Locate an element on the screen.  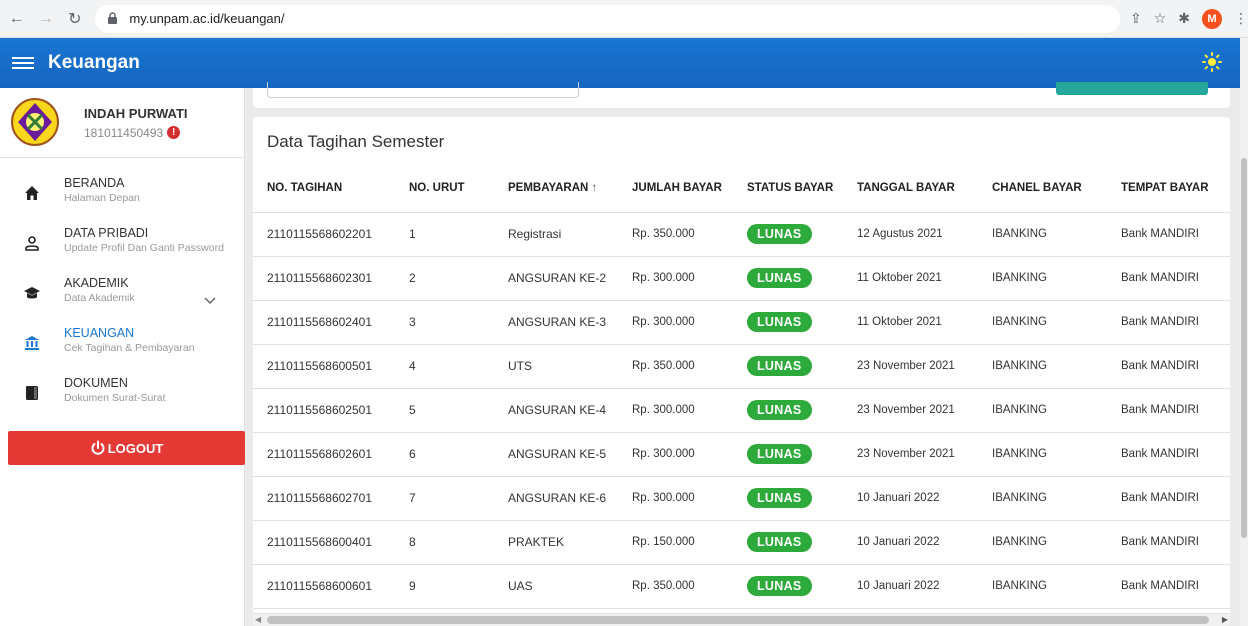
extension-icon: ✱ is located at coordinates (1184, 18).